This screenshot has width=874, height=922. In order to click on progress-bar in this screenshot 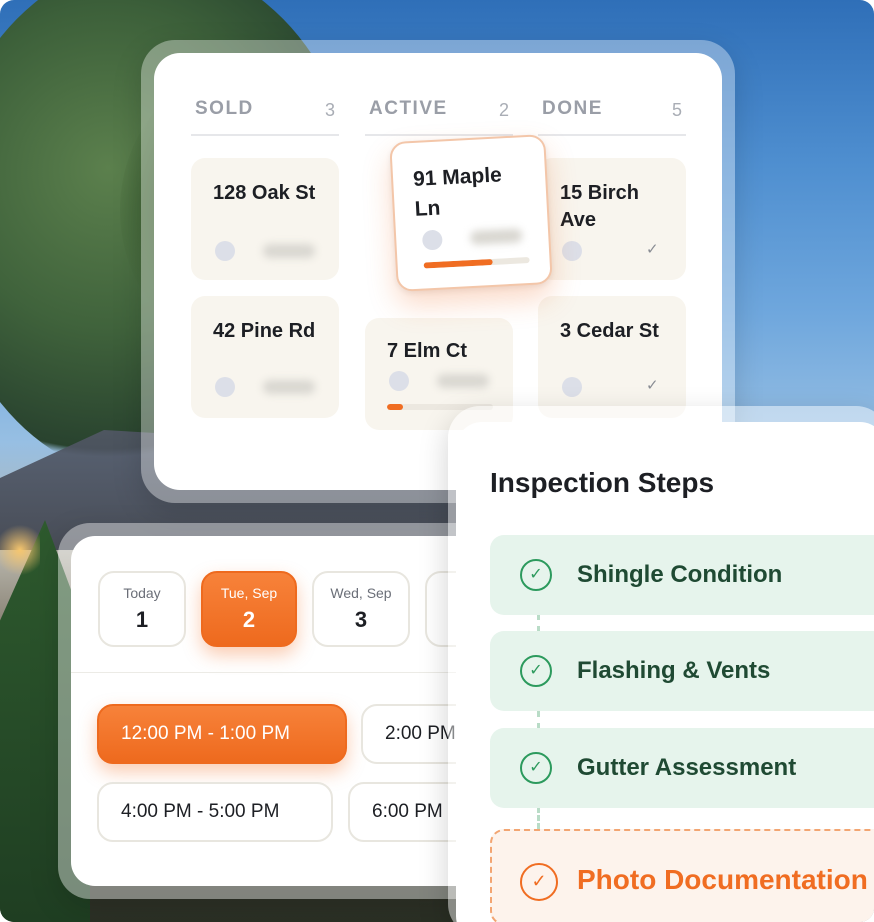, I will do `click(476, 263)`.